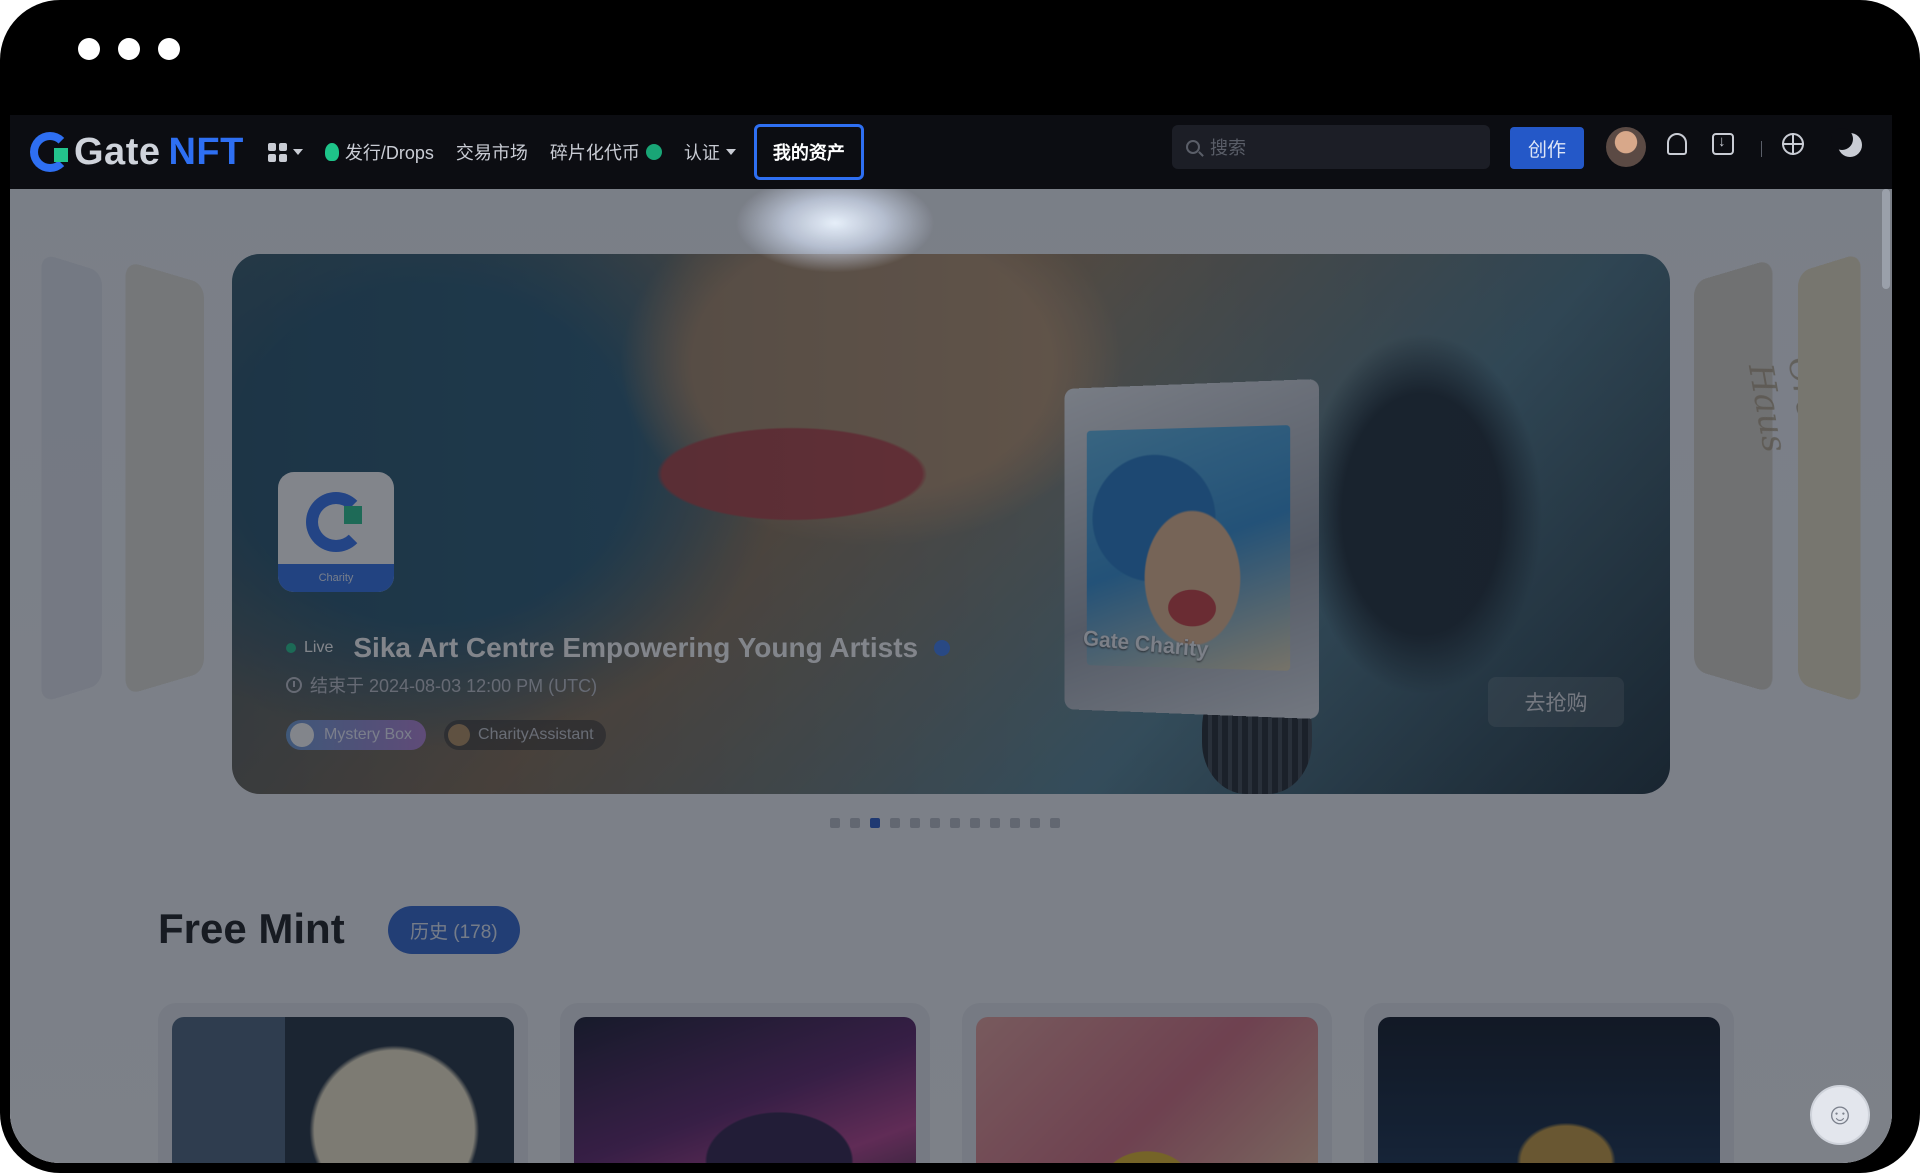  Describe the element at coordinates (942, 648) in the screenshot. I see `verified-icon` at that location.